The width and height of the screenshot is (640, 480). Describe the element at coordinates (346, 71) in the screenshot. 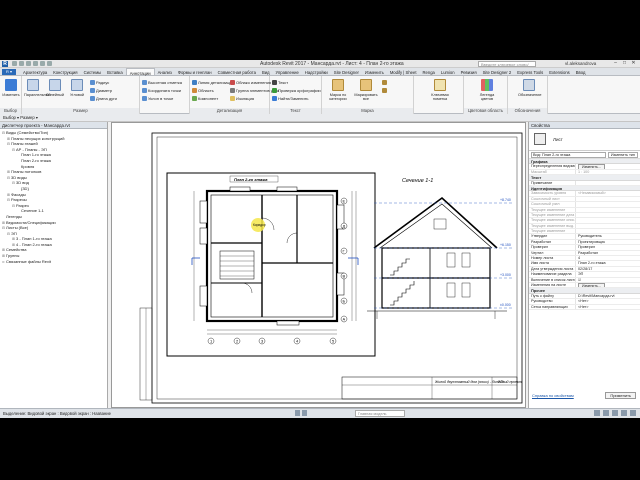

I see `tab-11: Site Designer` at that location.